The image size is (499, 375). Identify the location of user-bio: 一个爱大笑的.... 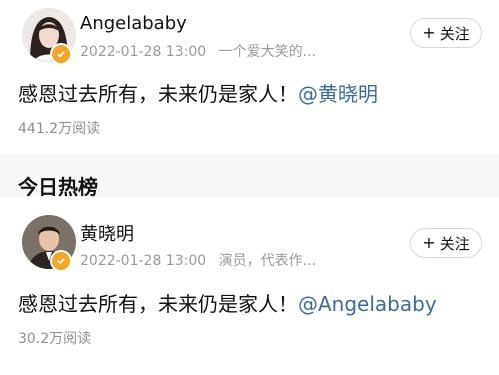
(267, 52).